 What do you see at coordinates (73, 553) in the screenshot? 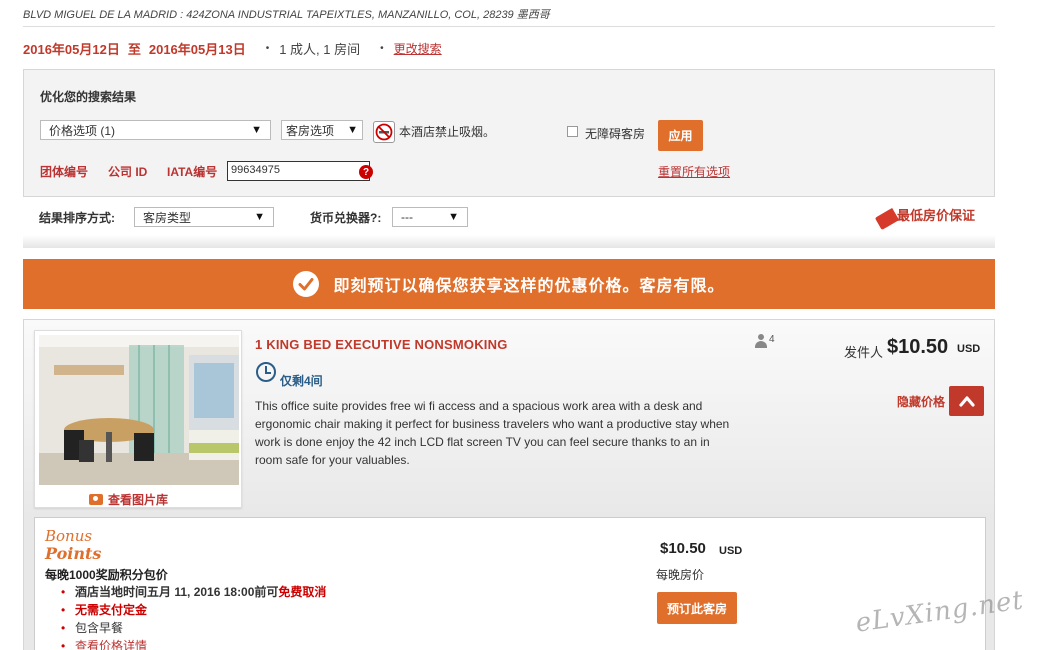
I see `bonus-logo-line2: Points` at bounding box center [73, 553].